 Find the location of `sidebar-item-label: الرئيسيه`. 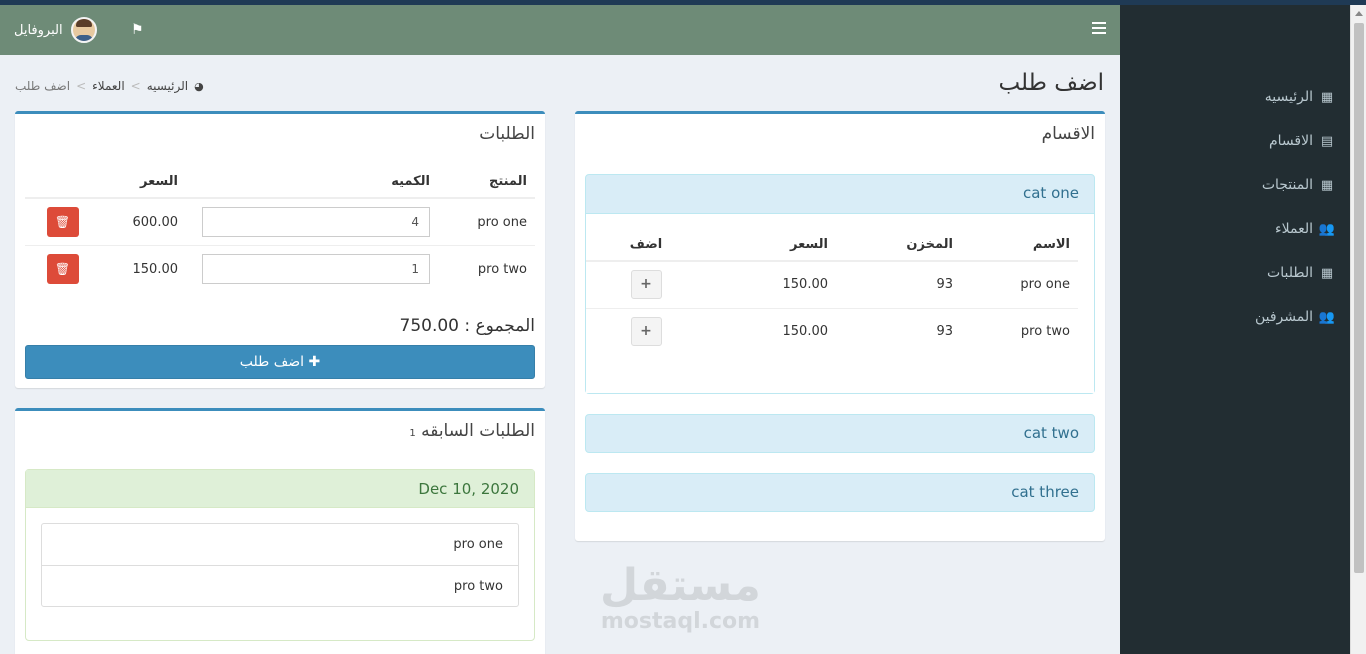

sidebar-item-label: الرئيسيه is located at coordinates (1288, 97).